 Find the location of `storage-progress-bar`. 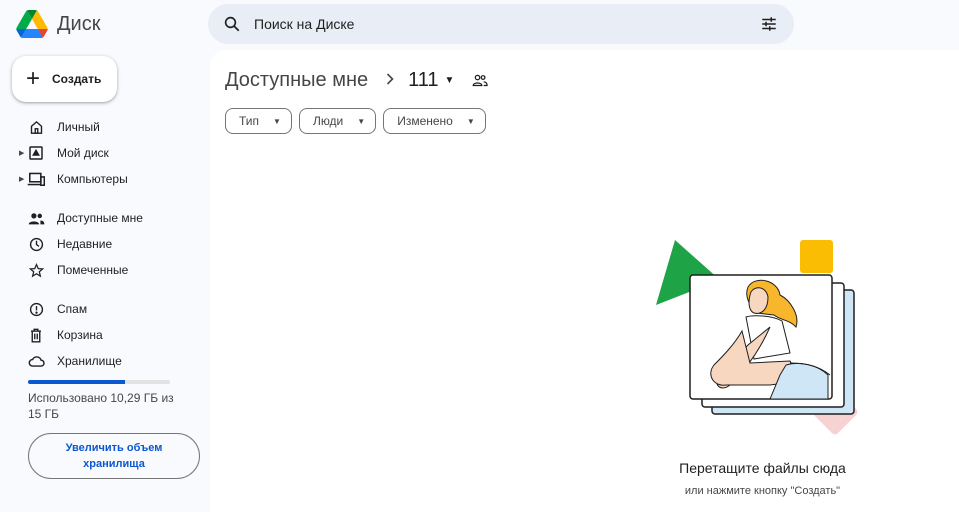

storage-progress-bar is located at coordinates (99, 382).